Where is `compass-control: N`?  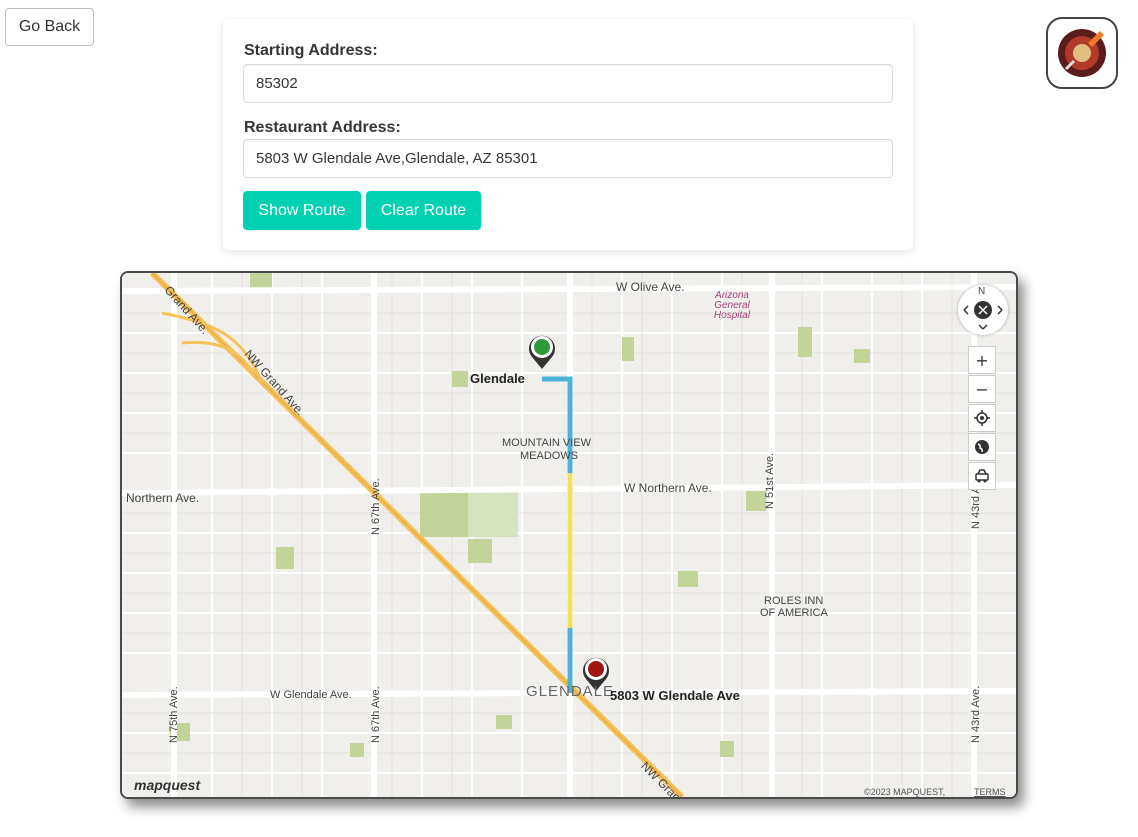 compass-control: N is located at coordinates (983, 310).